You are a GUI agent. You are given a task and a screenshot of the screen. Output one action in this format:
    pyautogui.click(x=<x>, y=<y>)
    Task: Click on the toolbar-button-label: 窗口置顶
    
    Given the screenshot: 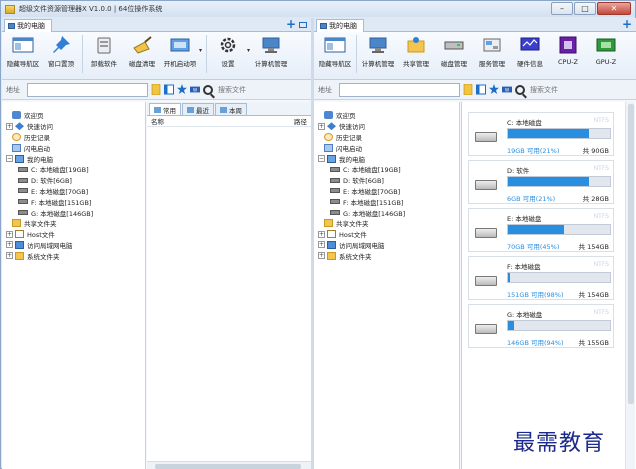 What is the action you would take?
    pyautogui.click(x=61, y=64)
    